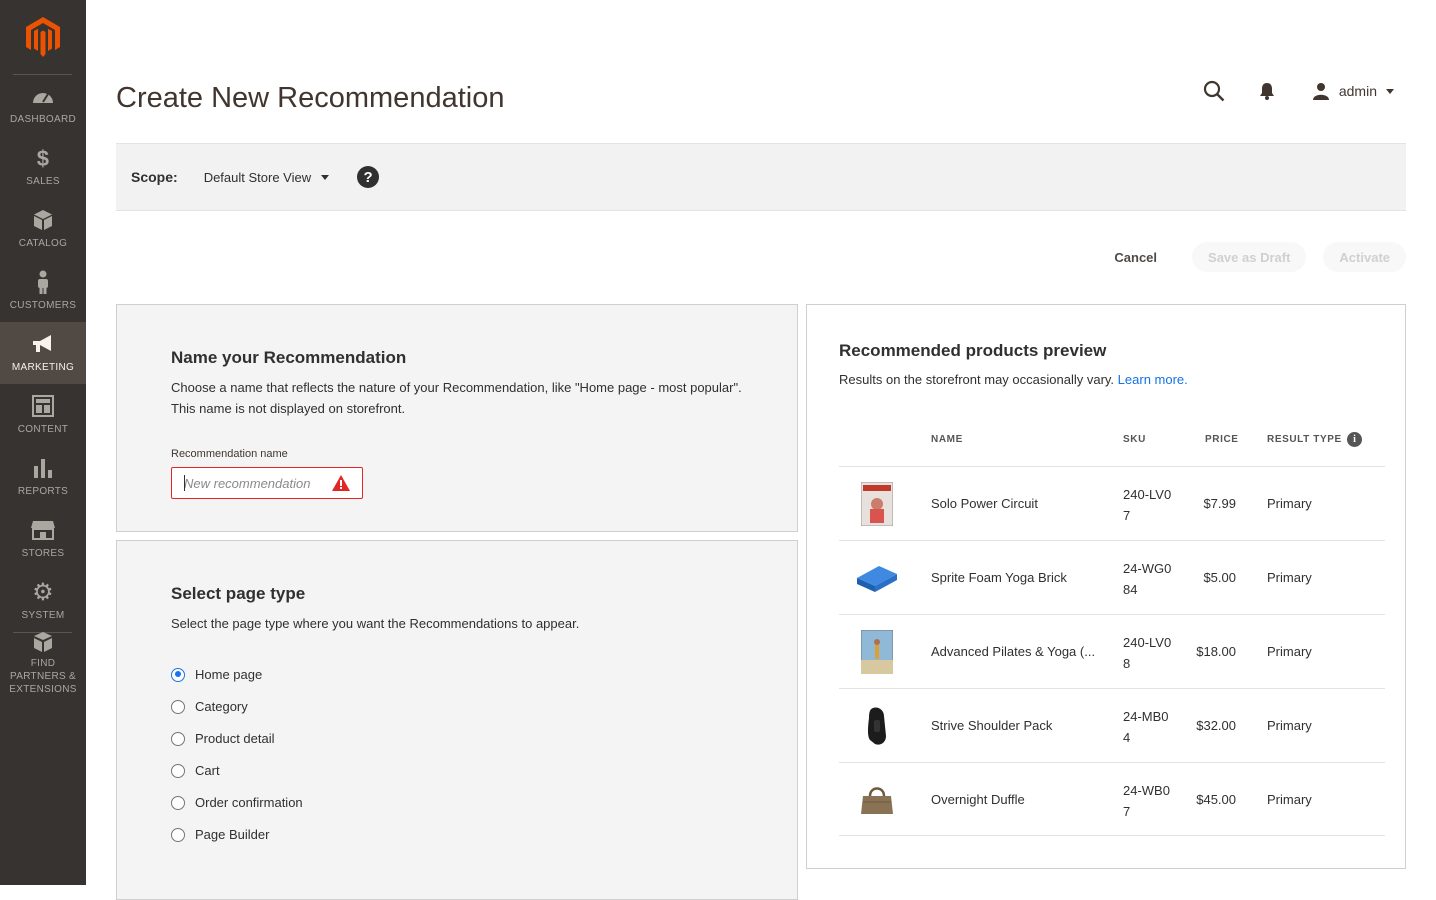 The image size is (1436, 900). Describe the element at coordinates (43, 220) in the screenshot. I see `cube-icon` at that location.